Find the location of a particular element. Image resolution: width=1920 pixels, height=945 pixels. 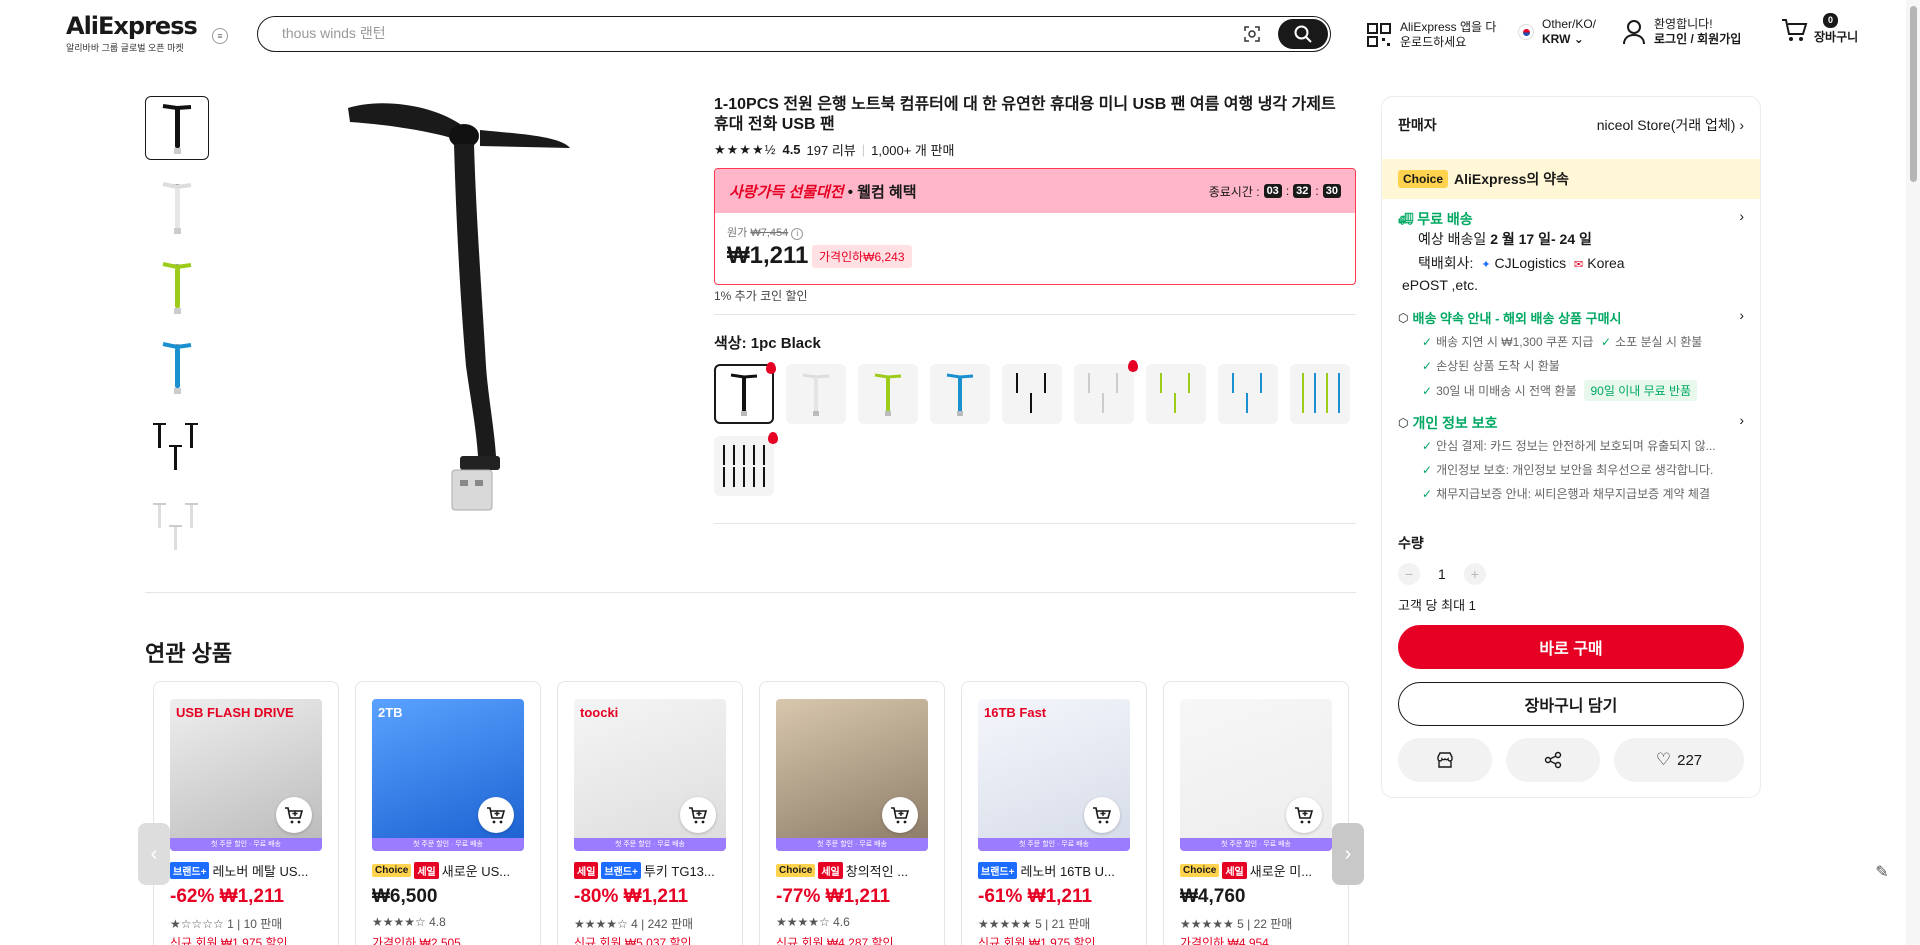

category-menu-icon: ≡ is located at coordinates (220, 36).